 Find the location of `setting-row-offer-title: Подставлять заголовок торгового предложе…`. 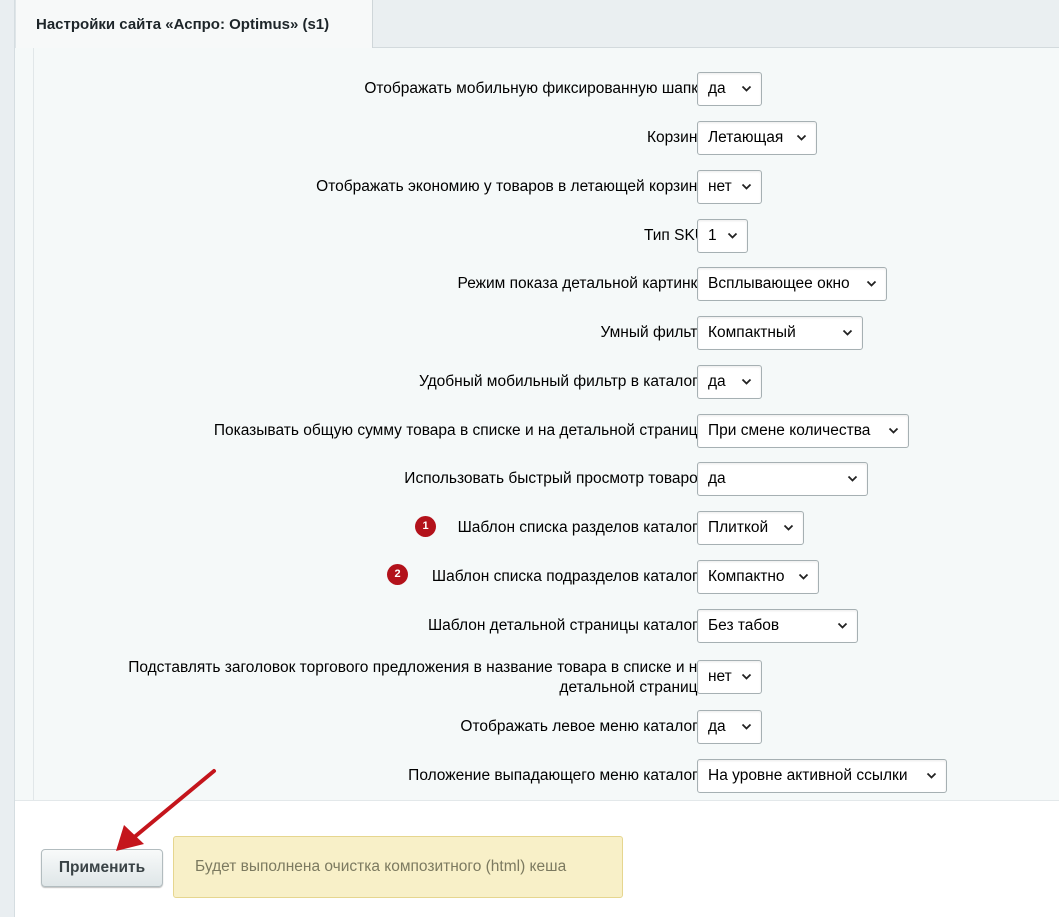

setting-row-offer-title: Подставлять заголовок торгового предложе… is located at coordinates (546, 677).